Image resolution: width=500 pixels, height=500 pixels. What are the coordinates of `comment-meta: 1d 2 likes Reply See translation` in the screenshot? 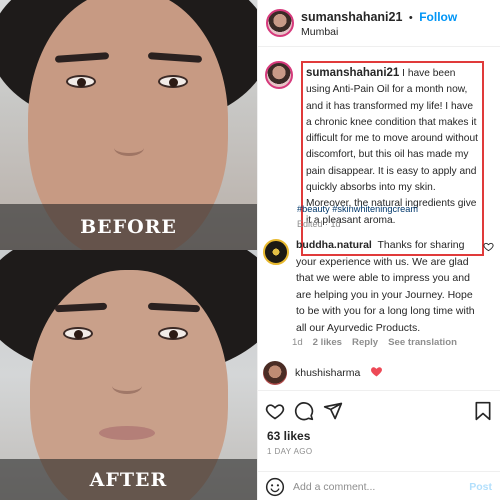 It's located at (374, 342).